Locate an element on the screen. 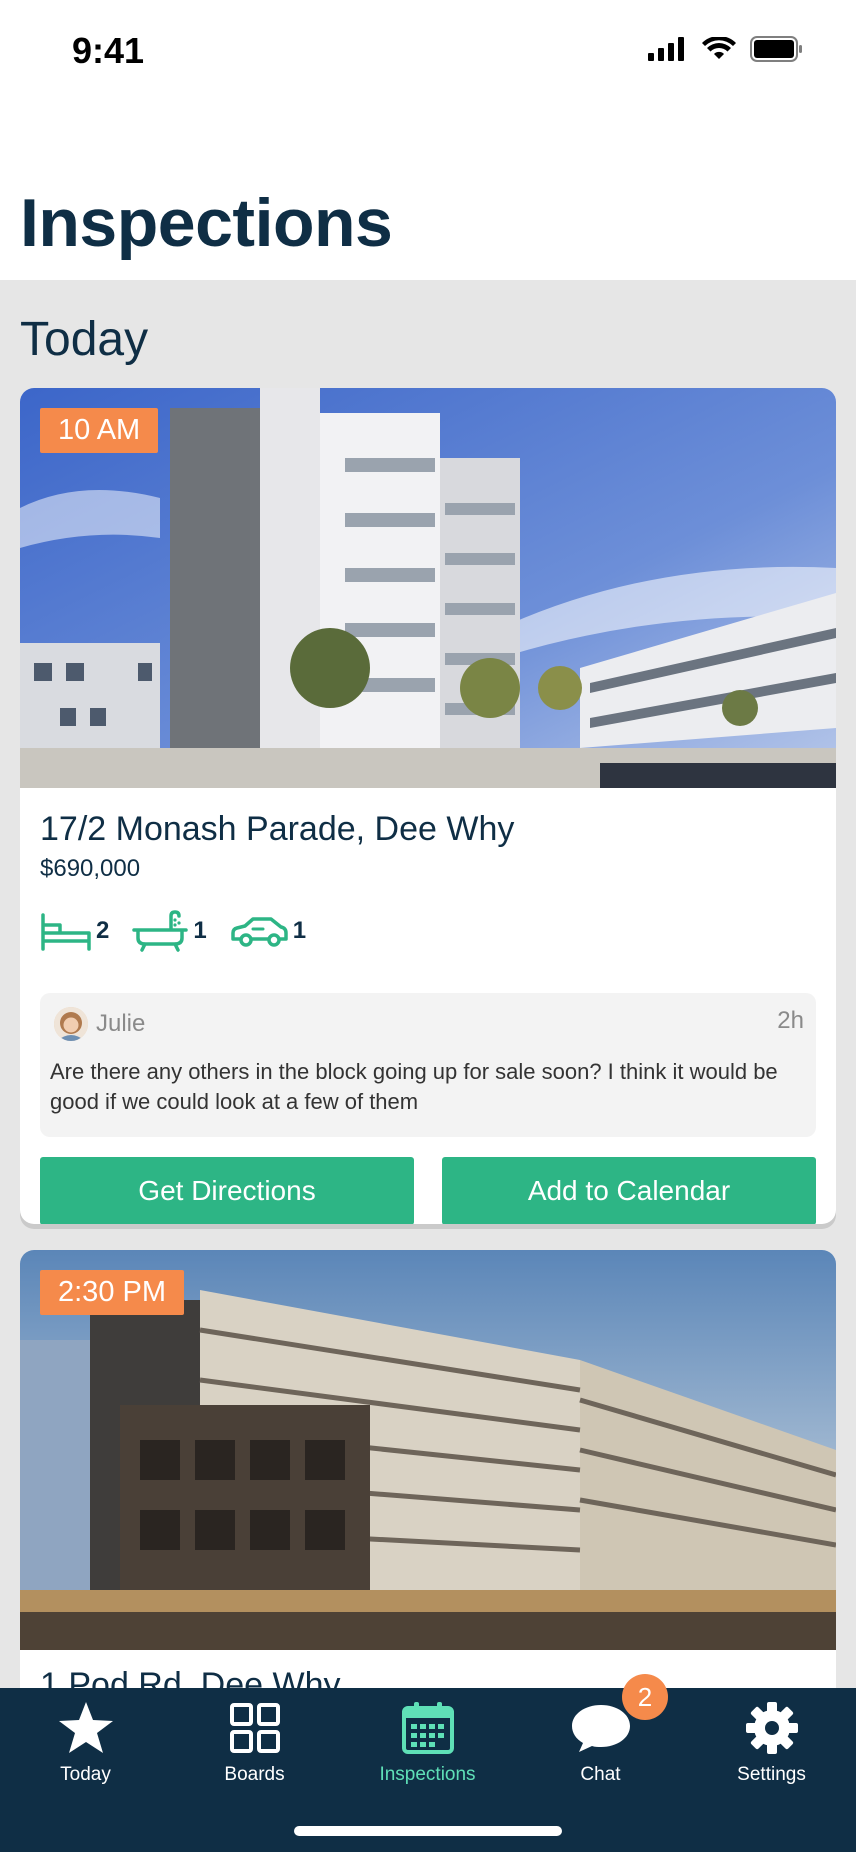  baths-feature: 1 is located at coordinates (169, 931).